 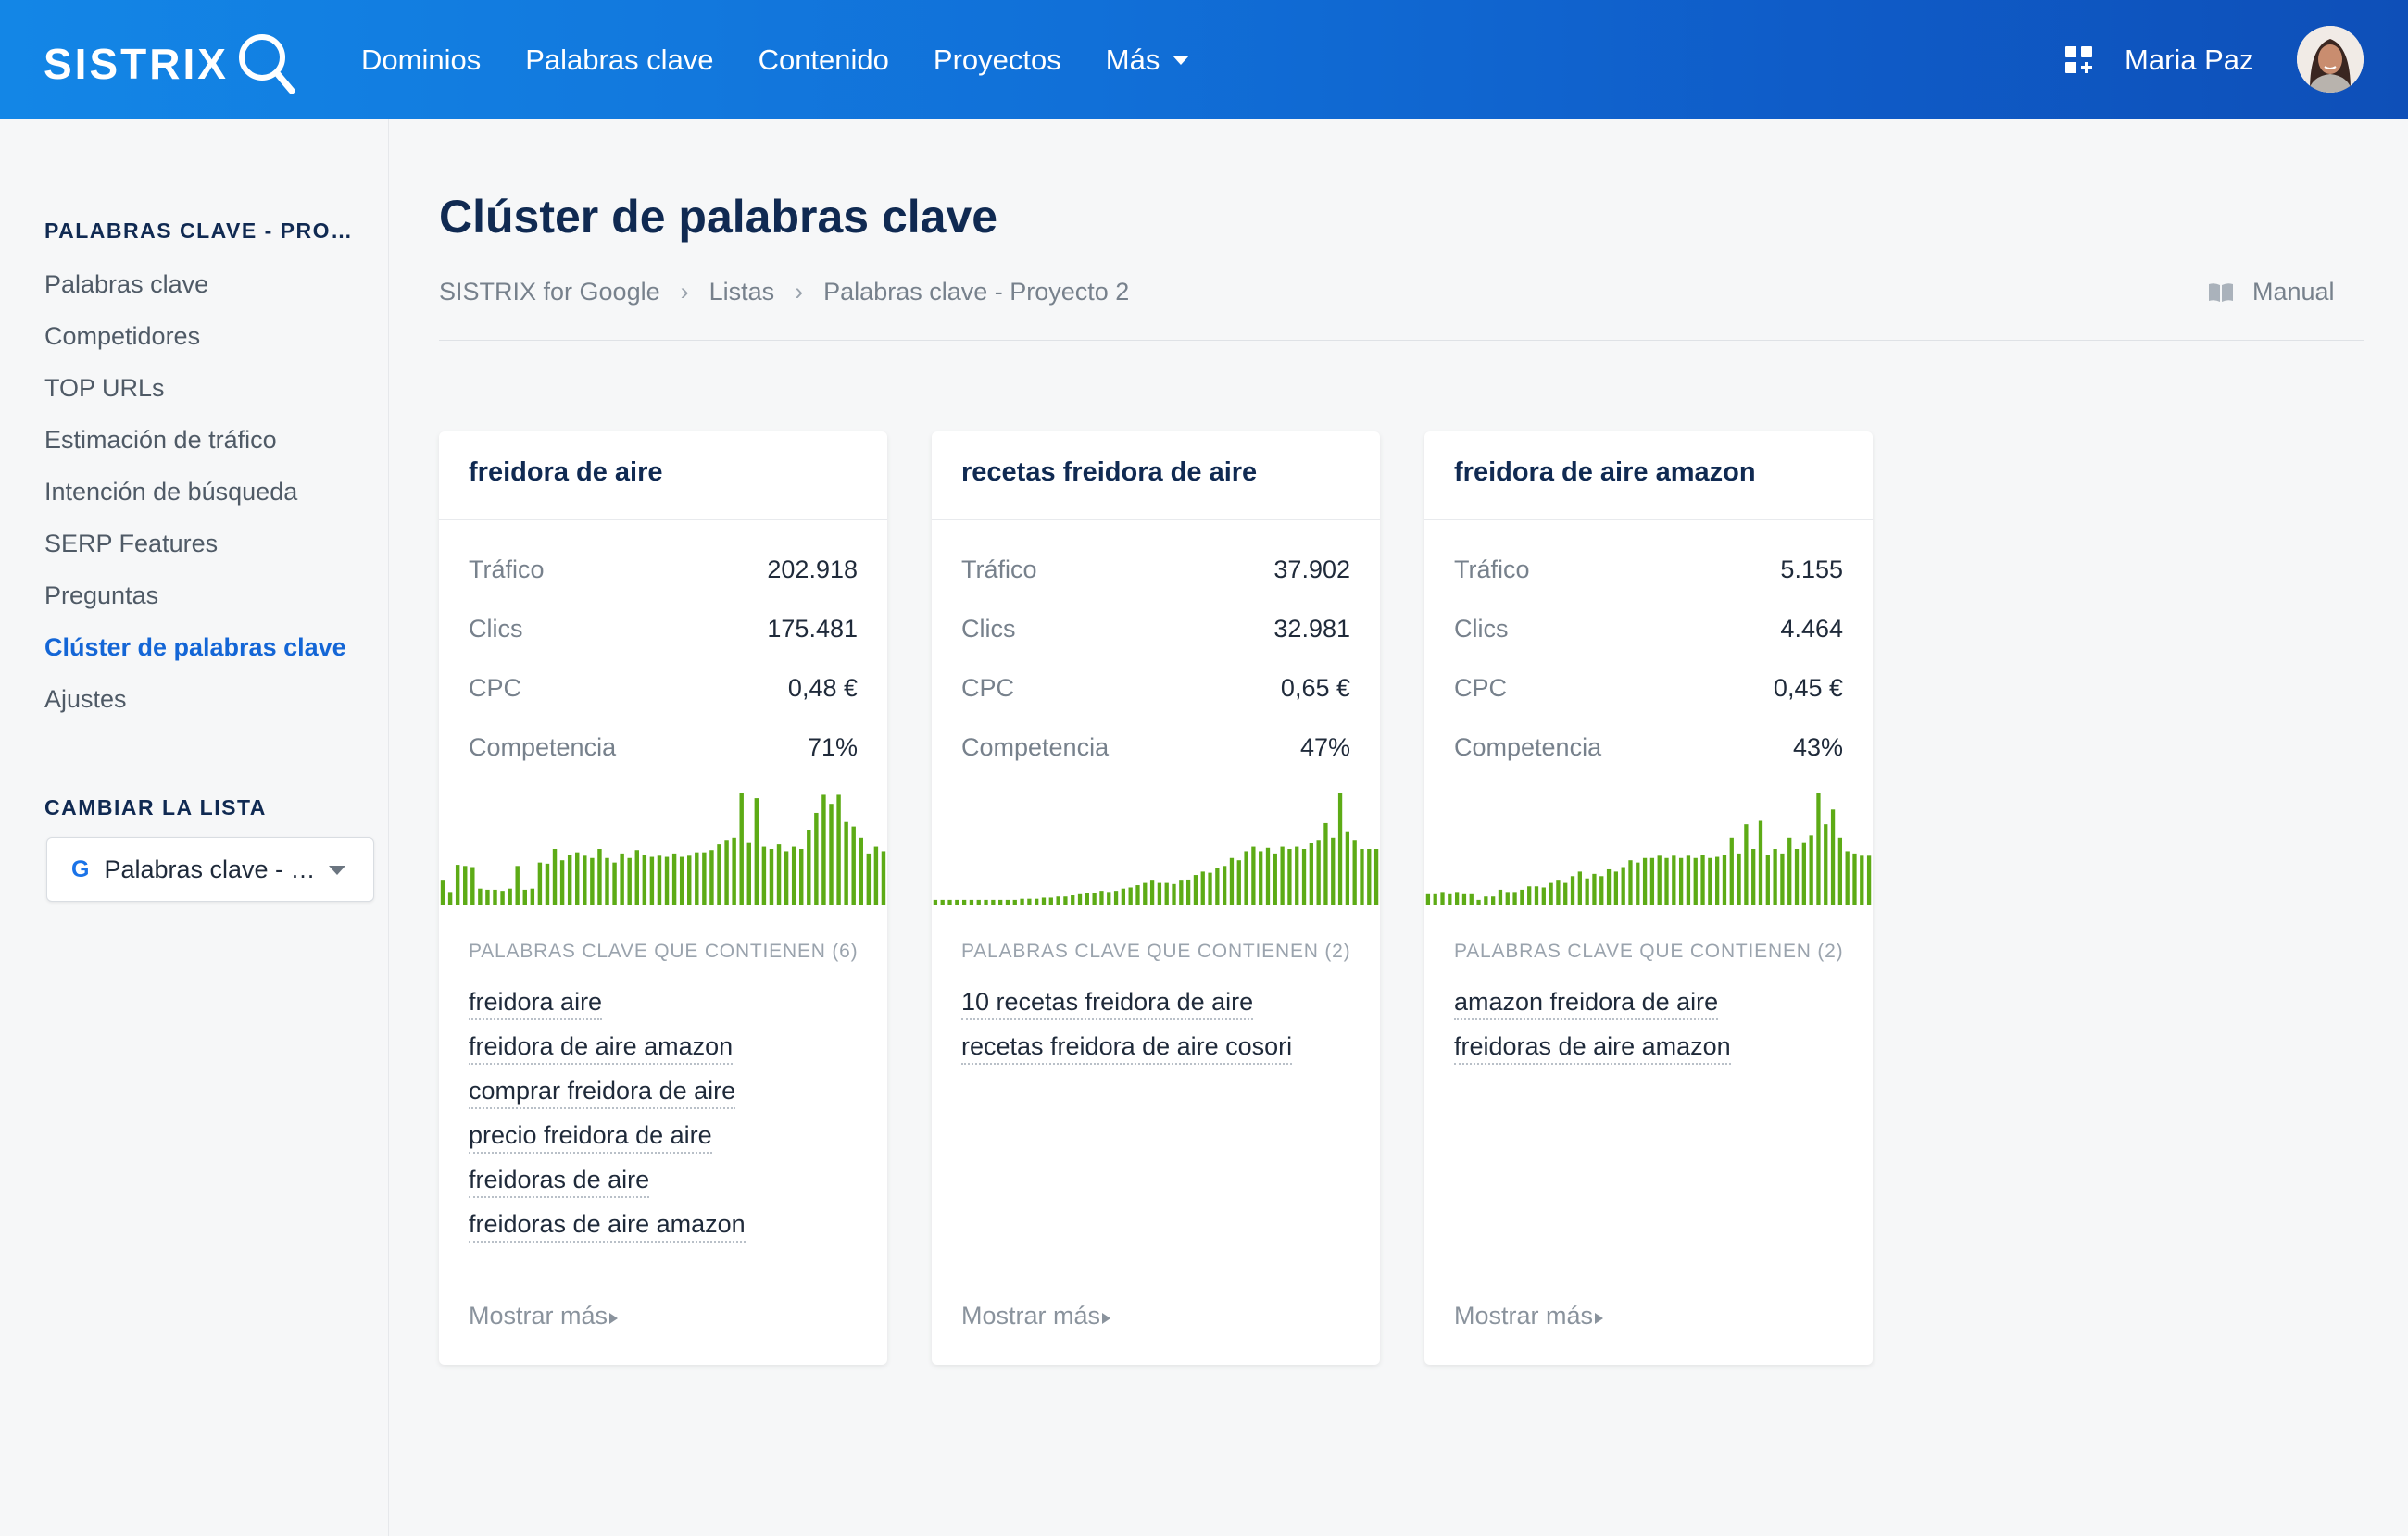 What do you see at coordinates (988, 629) in the screenshot?
I see `metric-label: Clics` at bounding box center [988, 629].